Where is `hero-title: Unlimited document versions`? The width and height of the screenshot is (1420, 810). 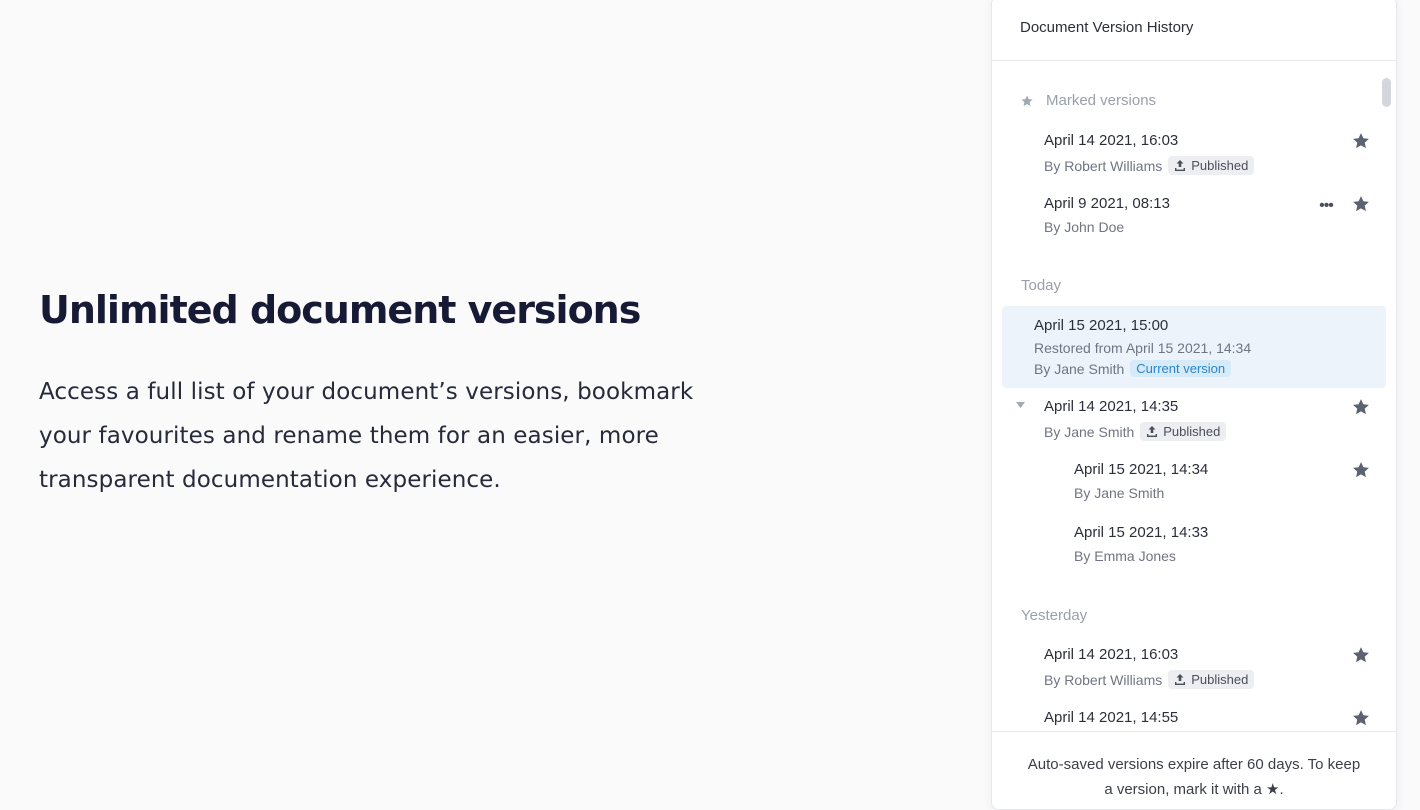 hero-title: Unlimited document versions is located at coordinates (340, 310).